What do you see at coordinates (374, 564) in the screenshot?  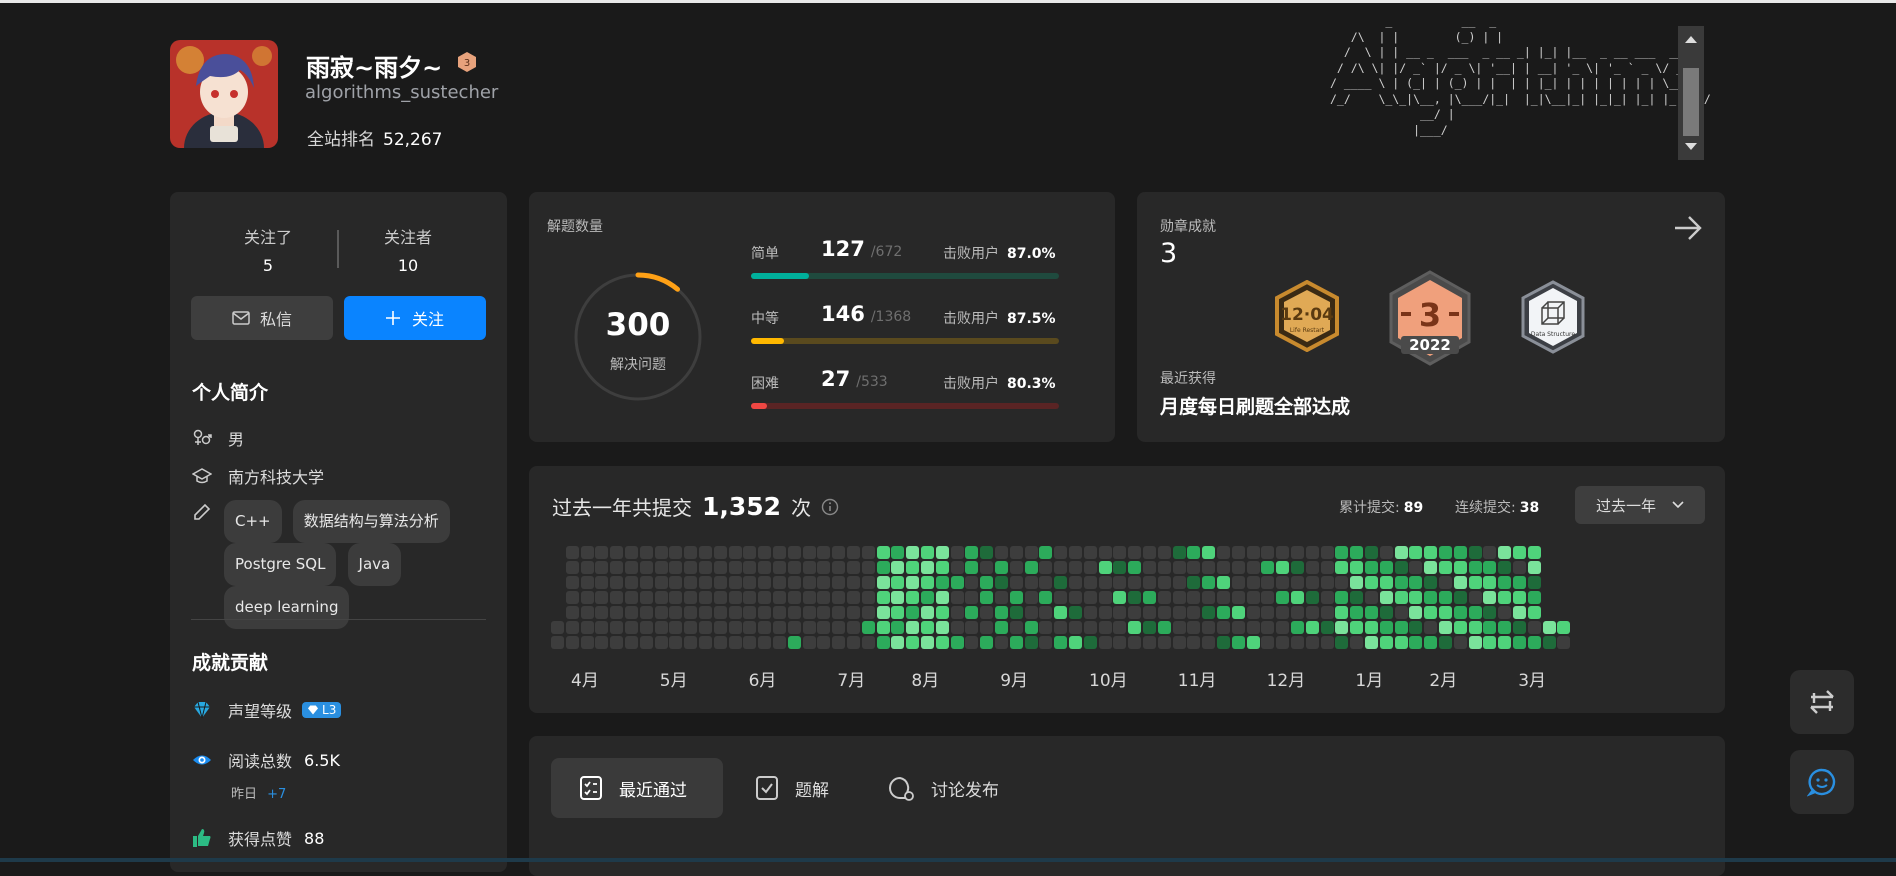 I see `skill-tag: Java` at bounding box center [374, 564].